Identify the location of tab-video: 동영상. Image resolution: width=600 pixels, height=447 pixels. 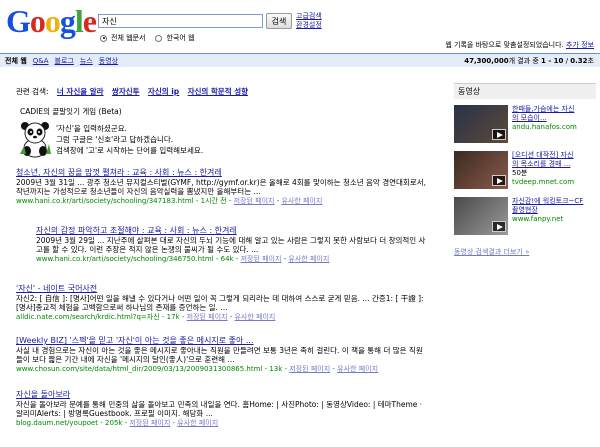
(108, 61).